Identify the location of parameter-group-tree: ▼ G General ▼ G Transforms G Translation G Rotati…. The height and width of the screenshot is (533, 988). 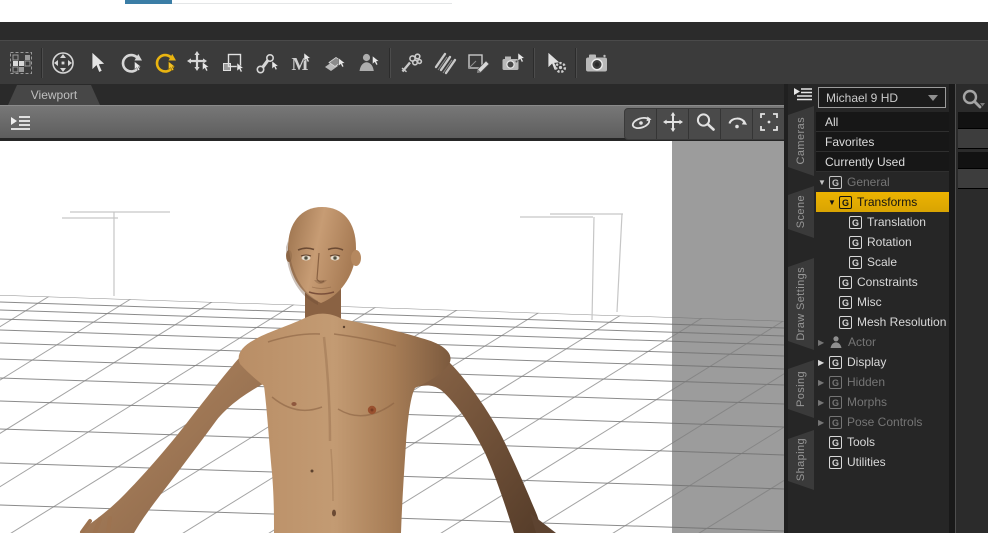
(882, 322).